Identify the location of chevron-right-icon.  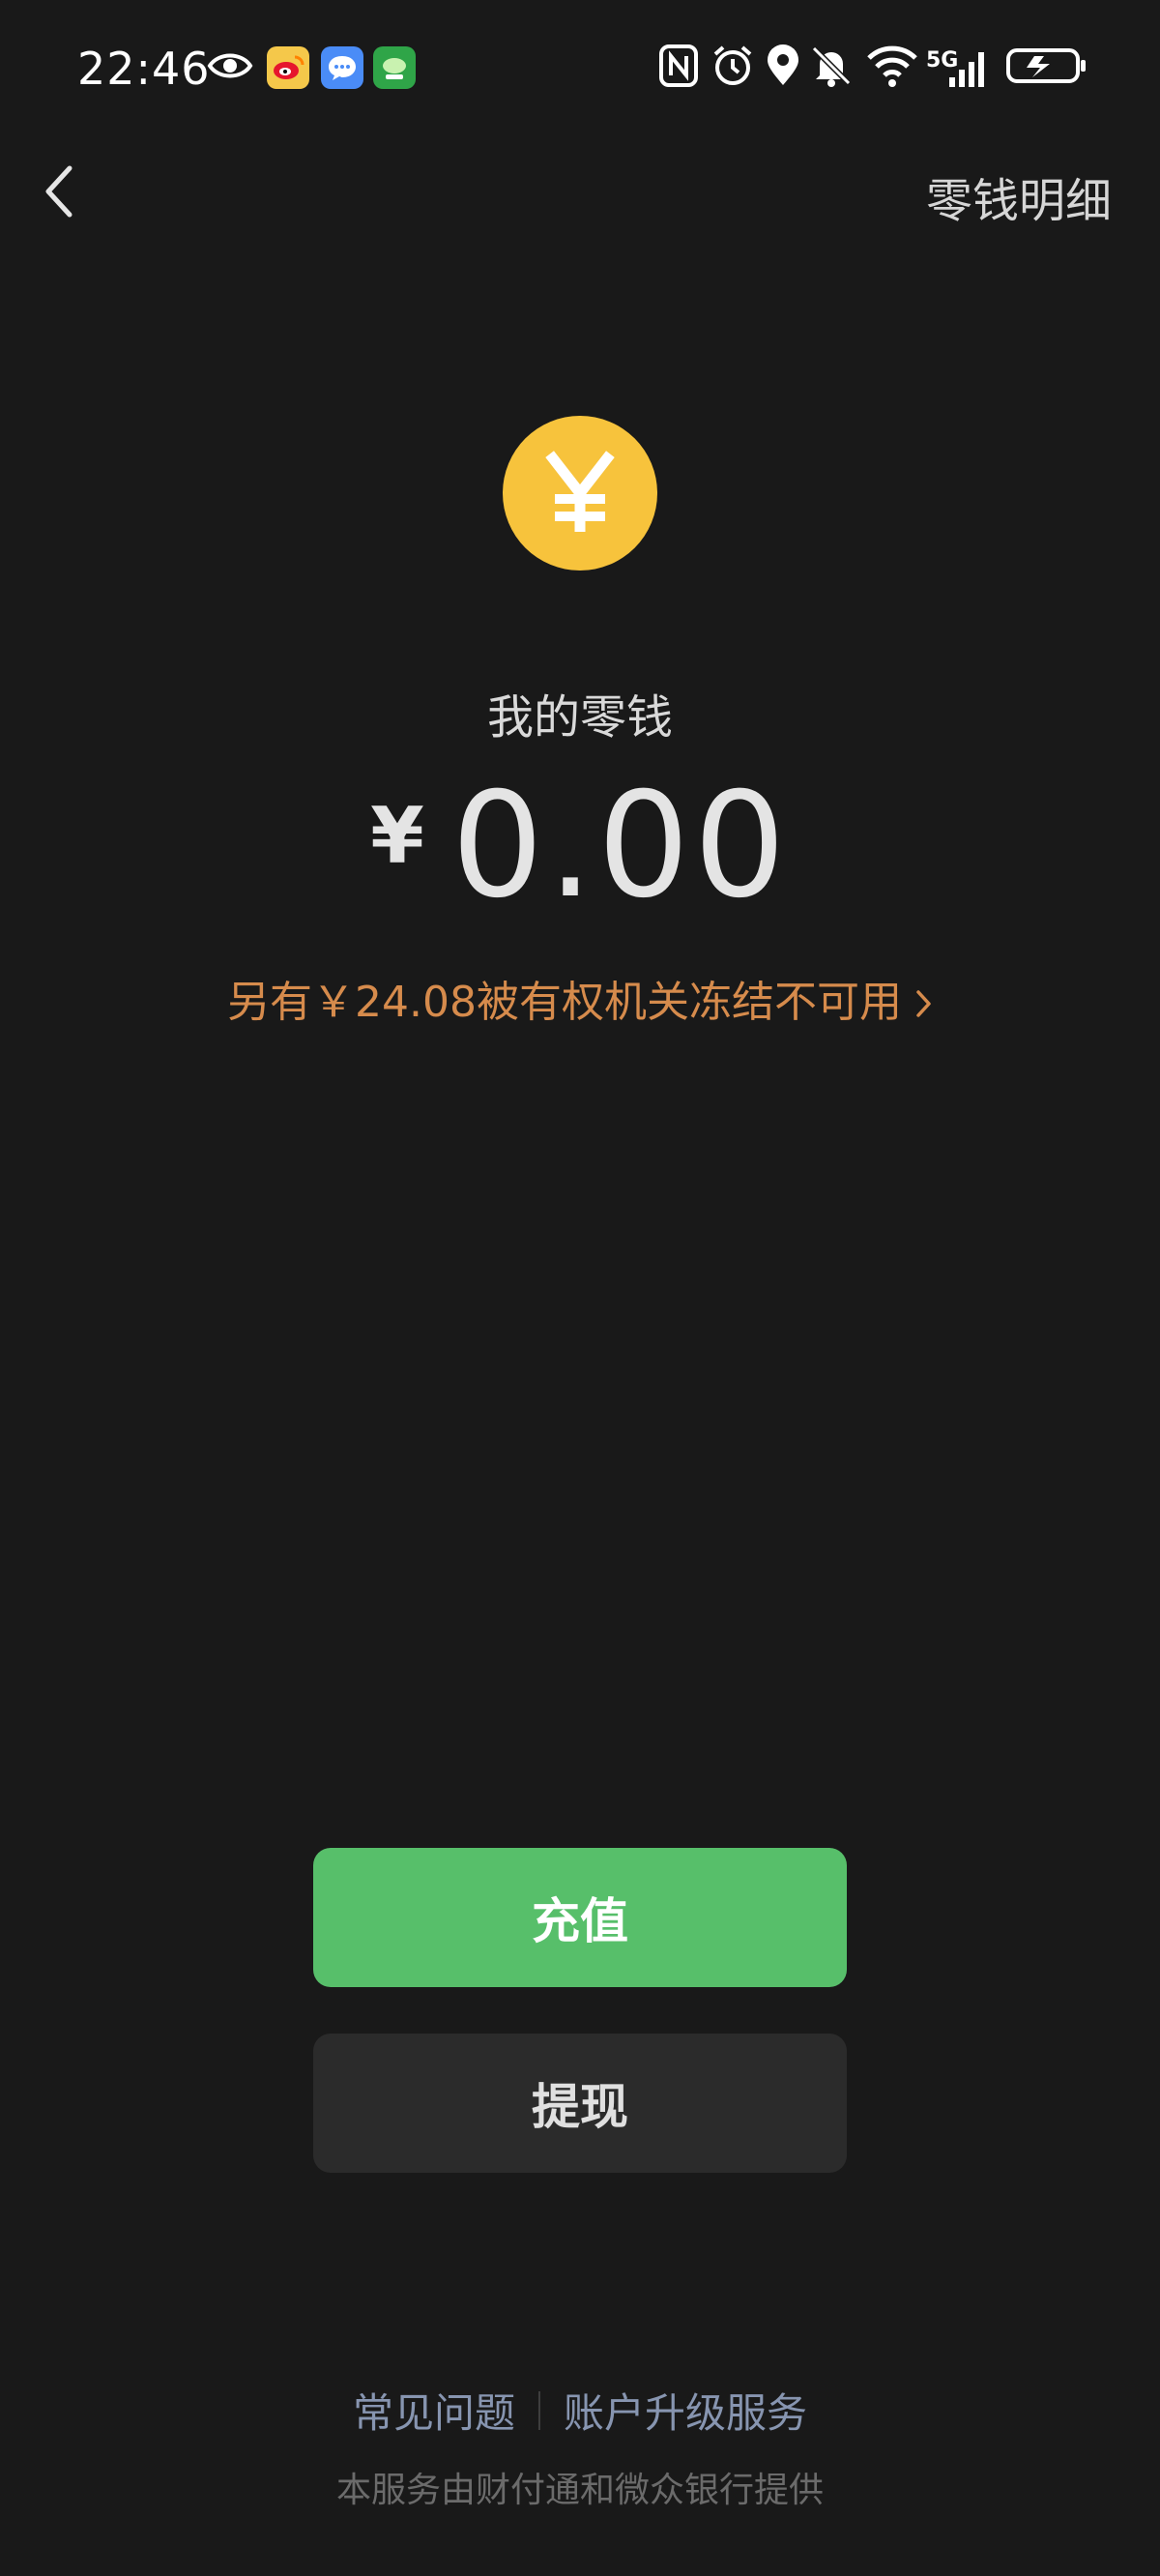
(924, 1005).